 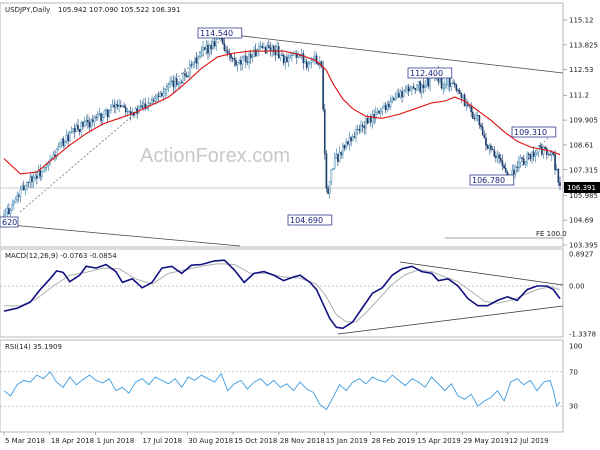 What do you see at coordinates (33, 347) in the screenshot?
I see `rsi-title: RSI(14) 35.1909` at bounding box center [33, 347].